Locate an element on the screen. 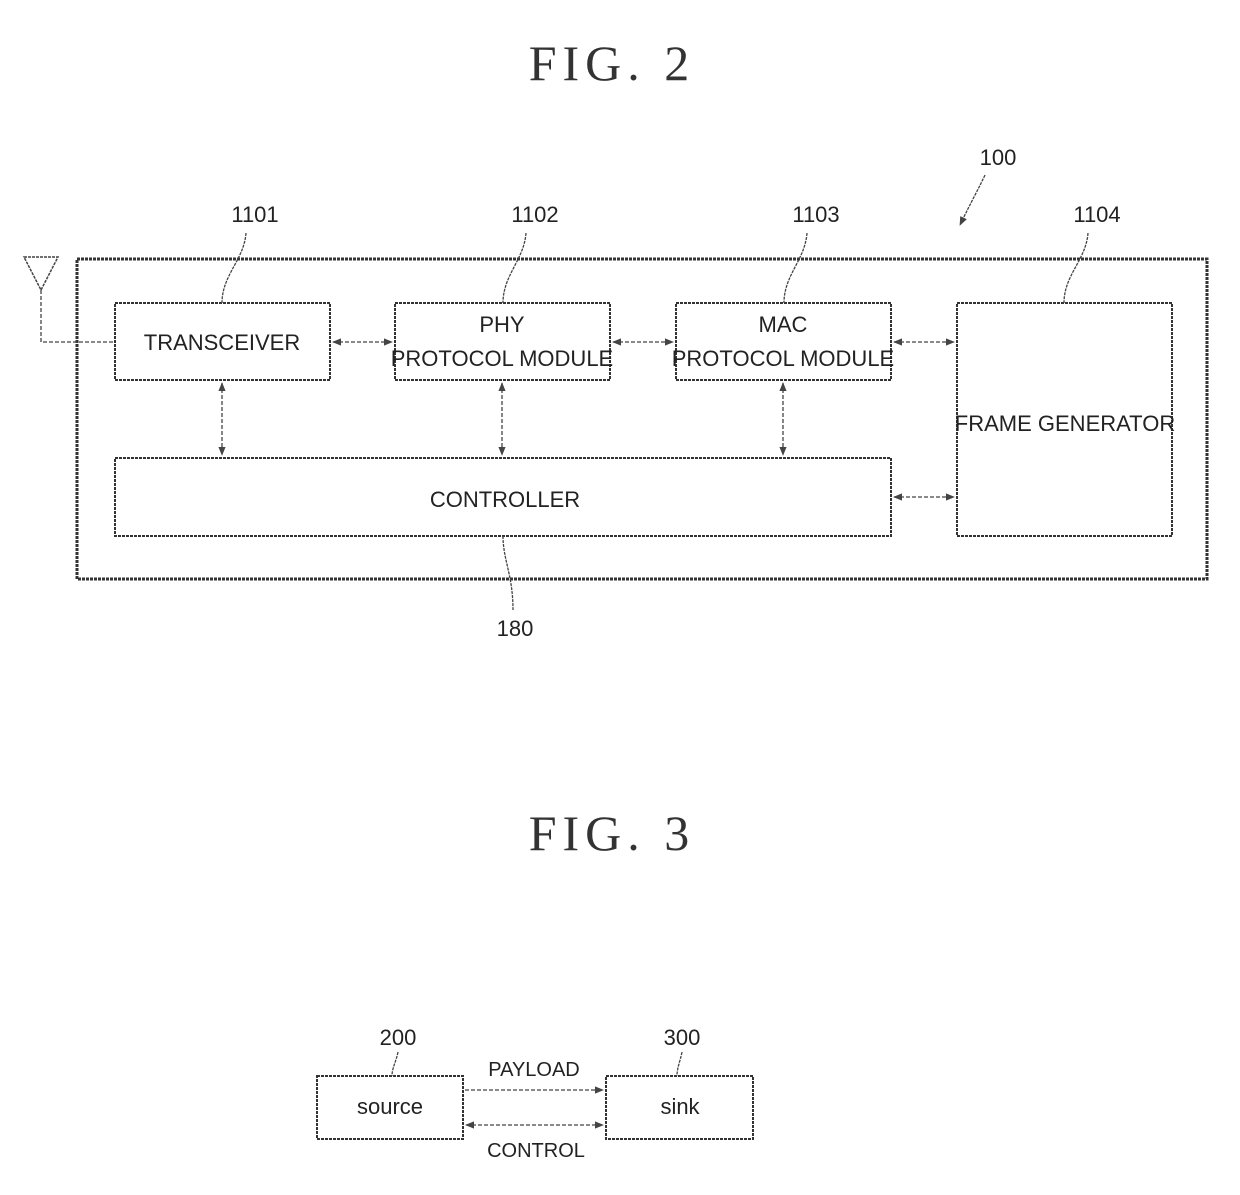 The height and width of the screenshot is (1195, 1240). phy-label-line1: PHY is located at coordinates (502, 324).